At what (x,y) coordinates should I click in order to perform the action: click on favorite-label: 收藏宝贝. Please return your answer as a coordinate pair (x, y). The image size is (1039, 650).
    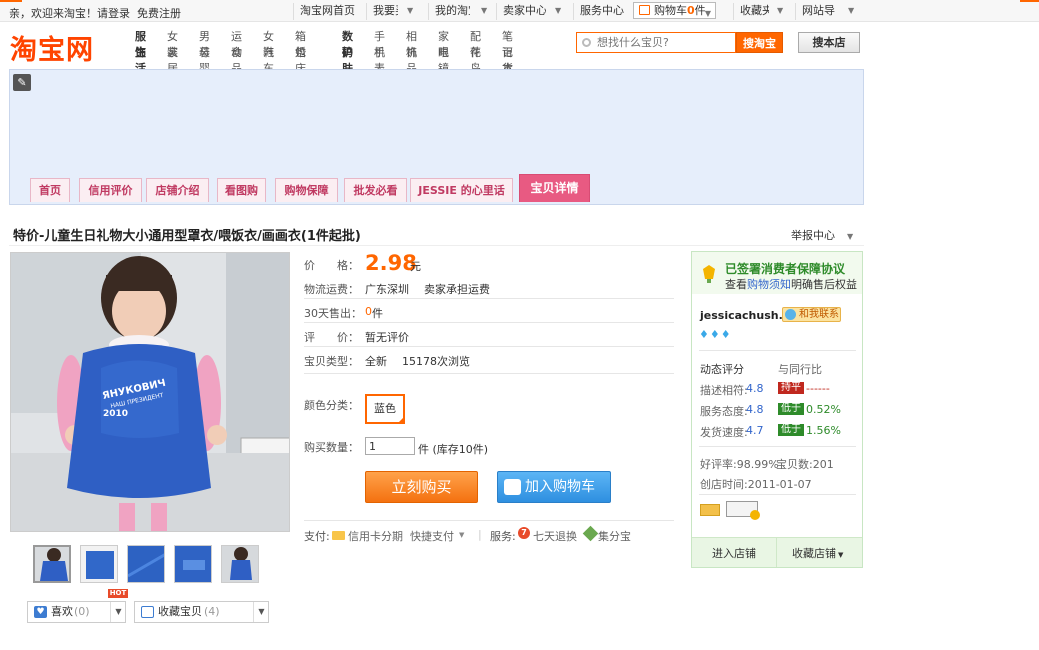
    Looking at the image, I should click on (180, 611).